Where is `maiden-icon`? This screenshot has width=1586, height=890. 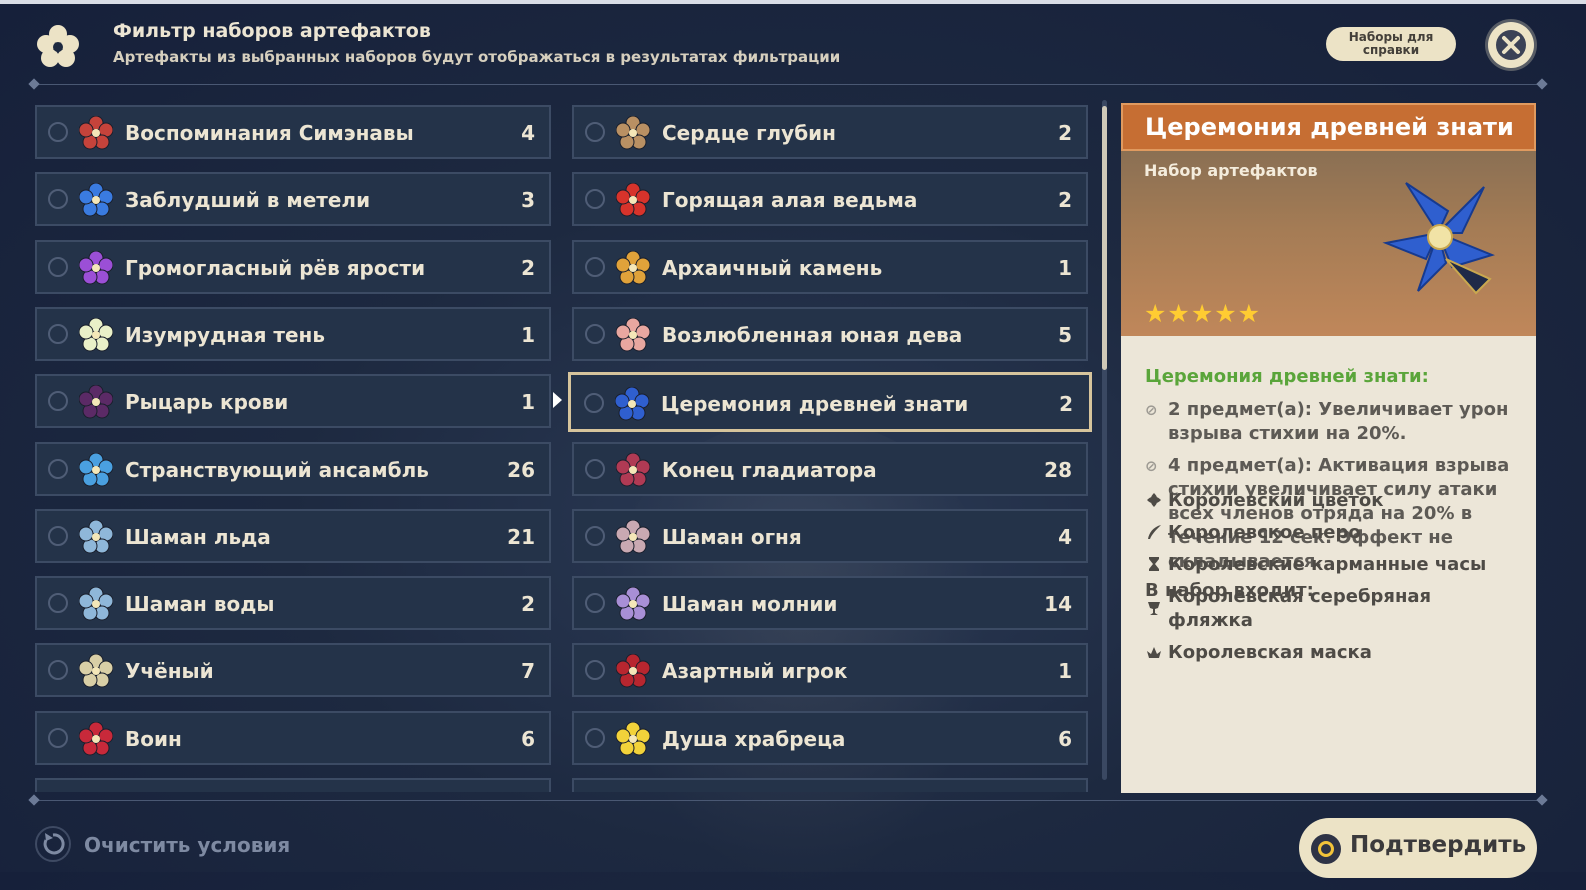
maiden-icon is located at coordinates (633, 334).